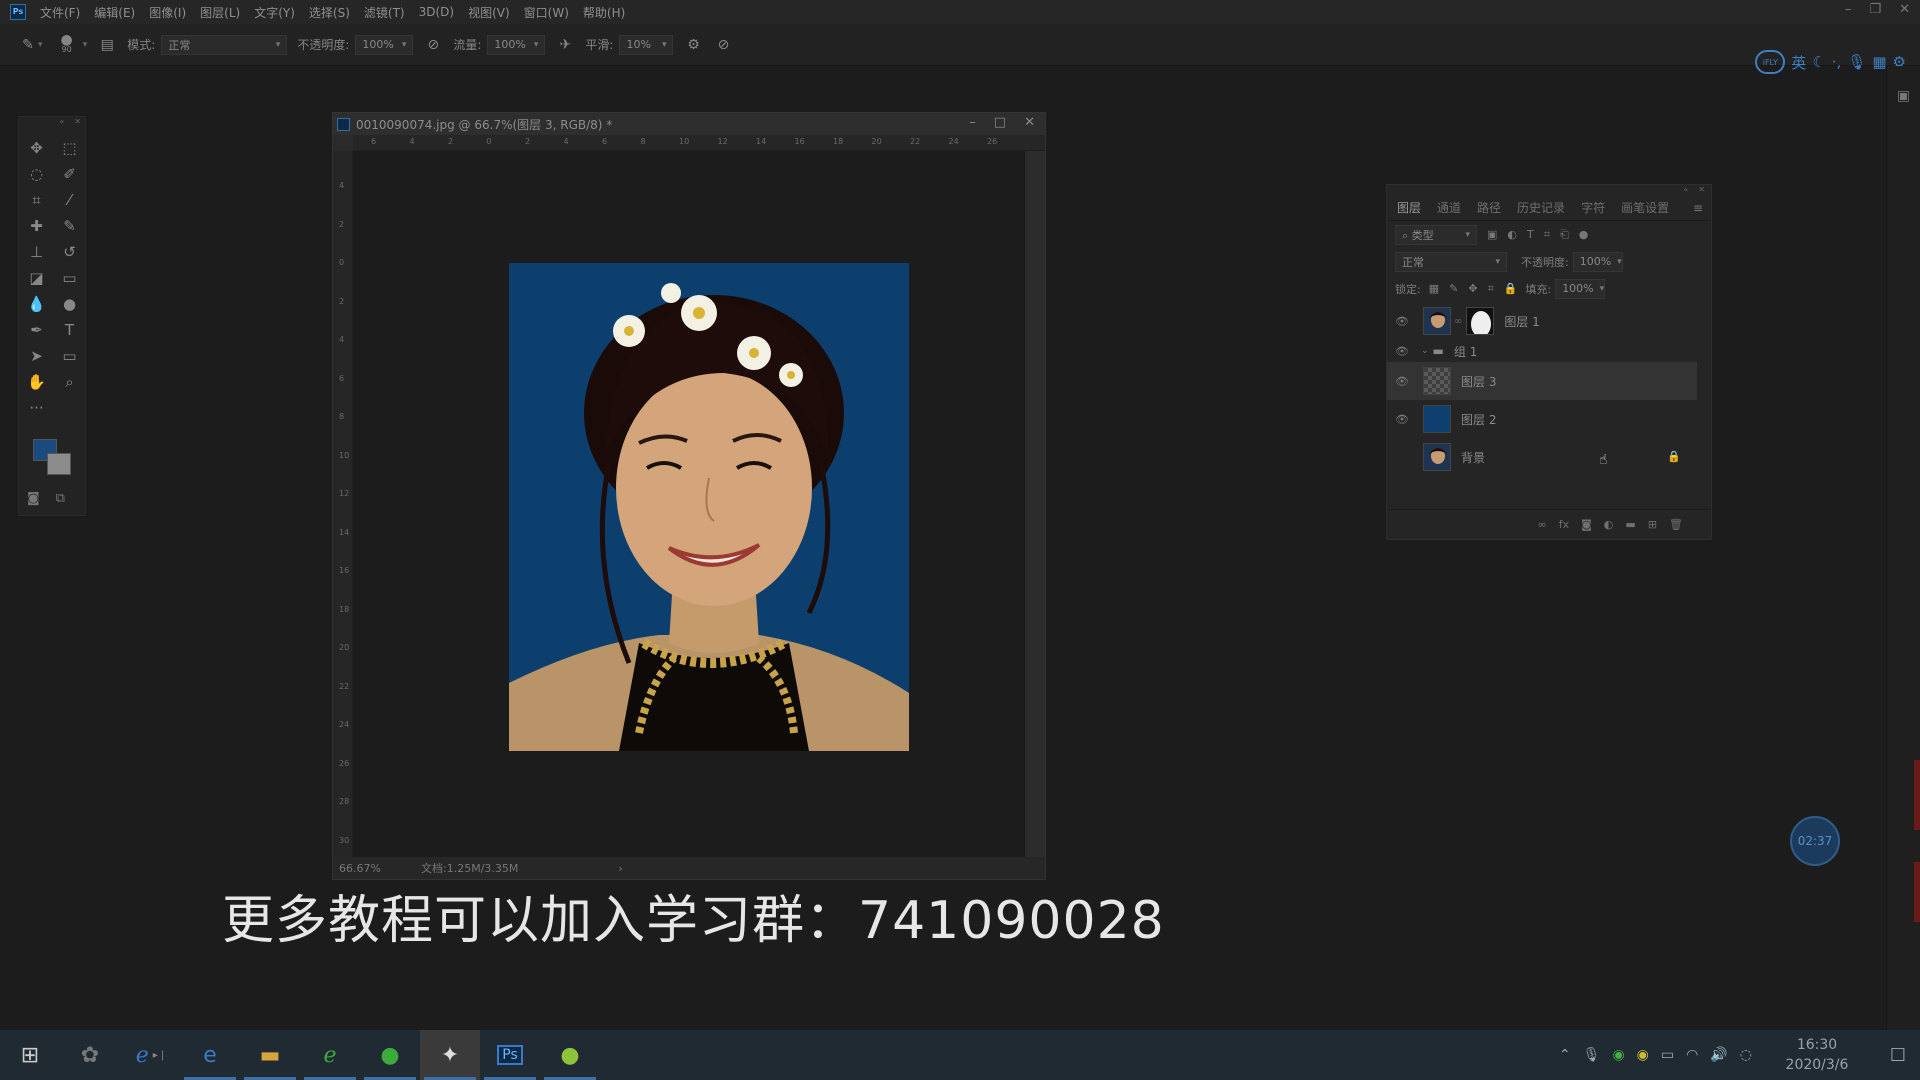 This screenshot has height=1080, width=1920. What do you see at coordinates (270, 1055) in the screenshot?
I see `taskbar-file-explorer: ▬` at bounding box center [270, 1055].